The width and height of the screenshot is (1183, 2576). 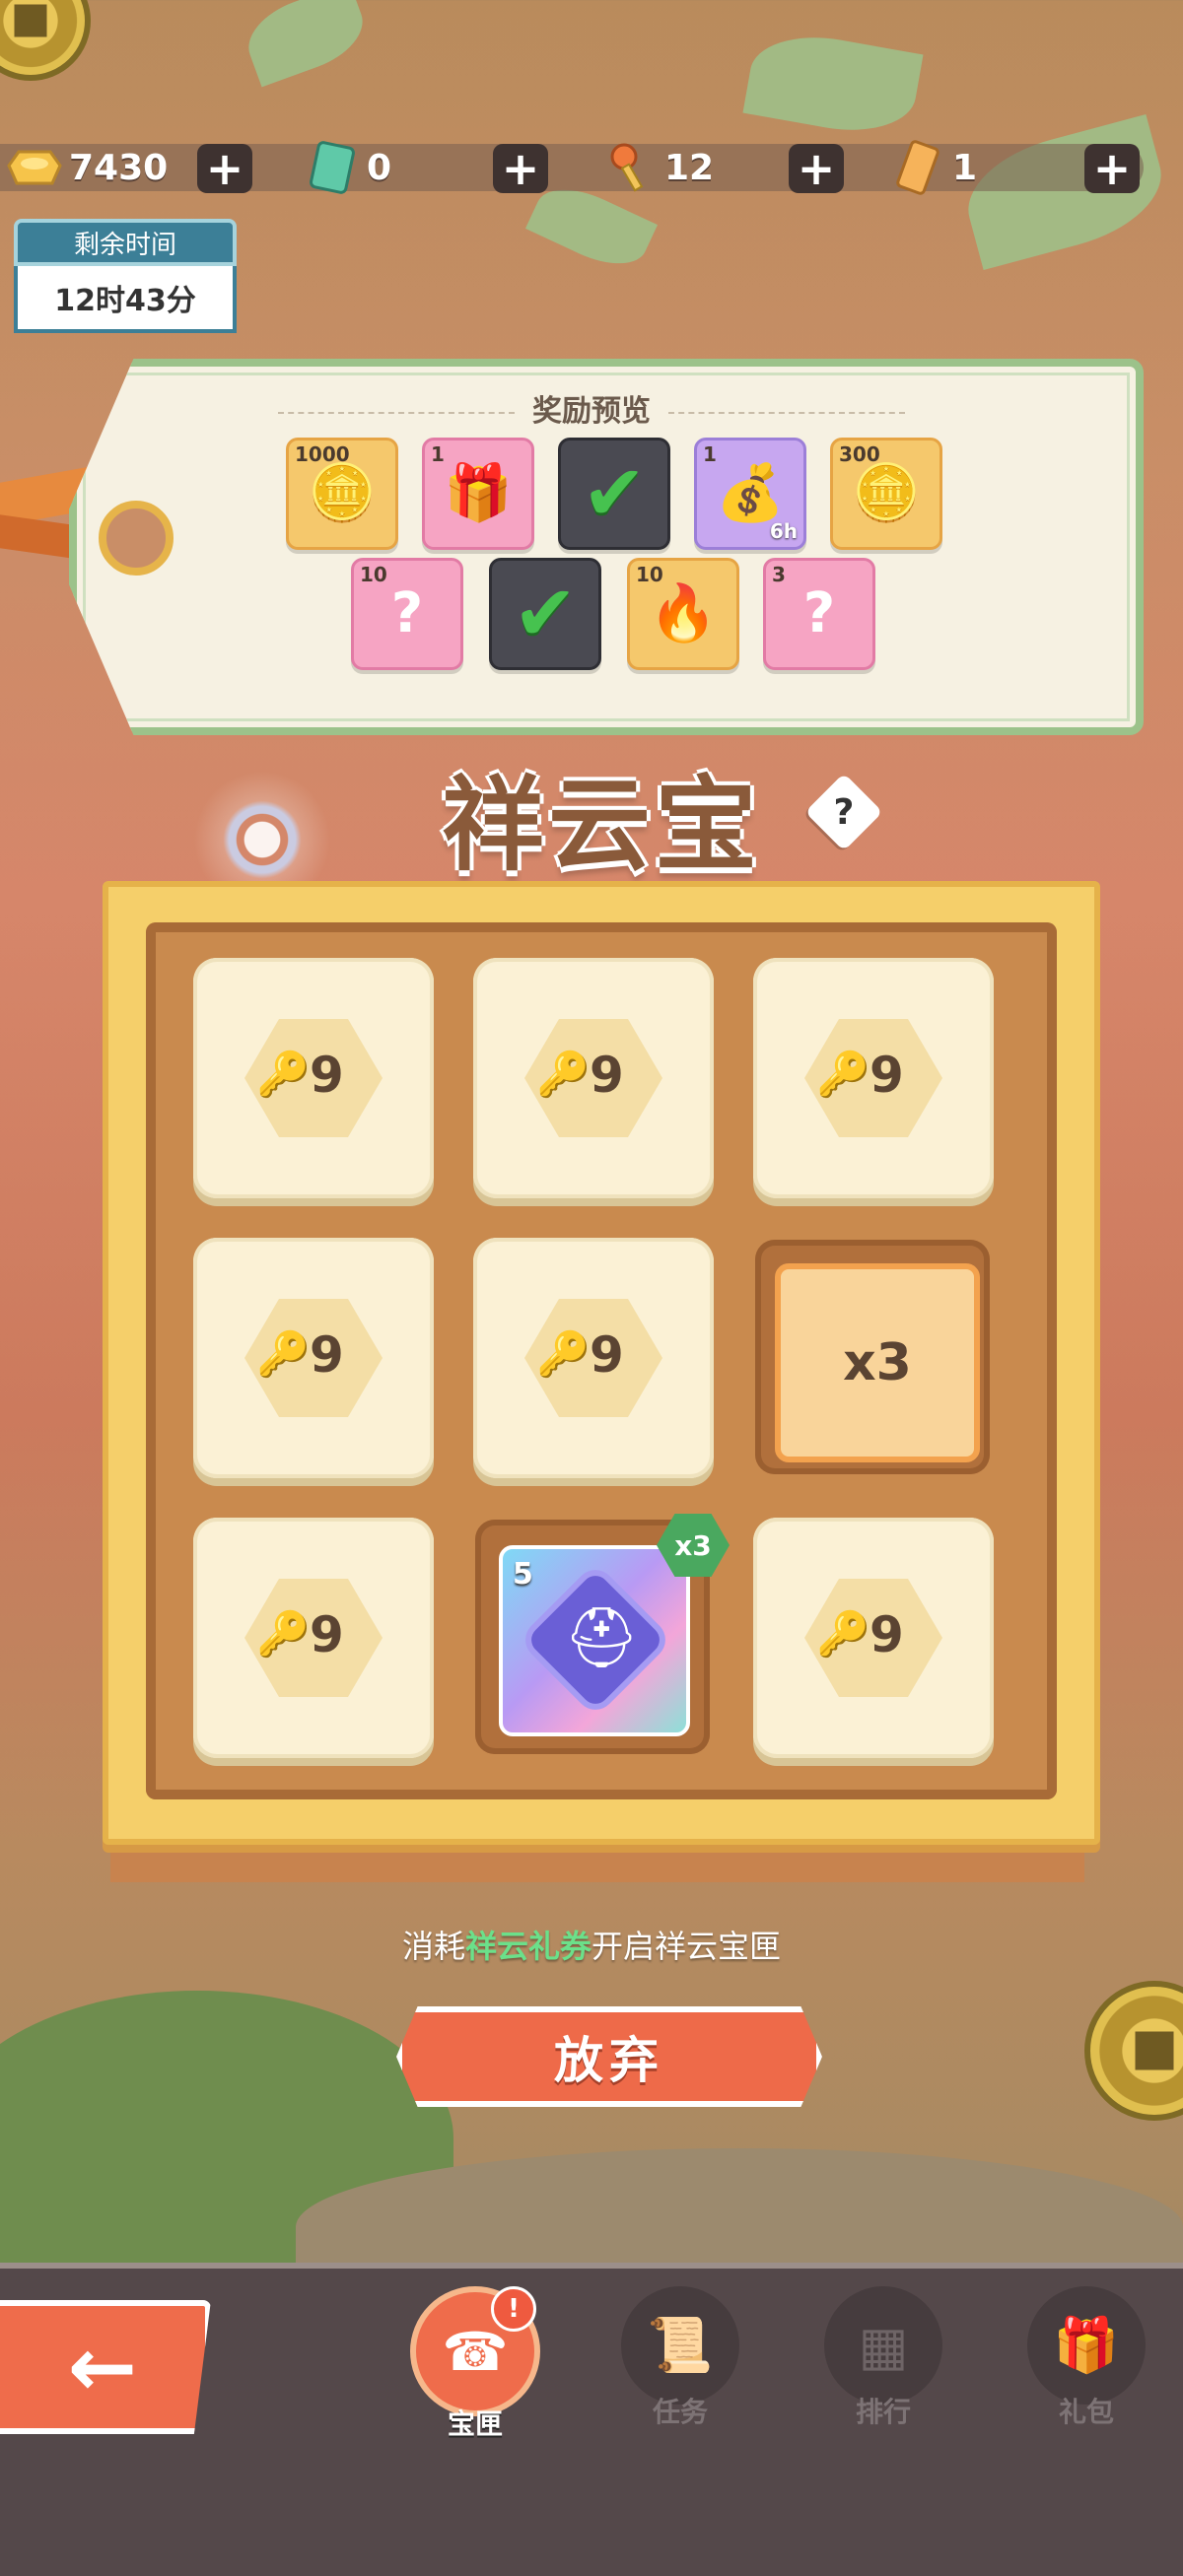 What do you see at coordinates (119, 167) in the screenshot?
I see `gold-value: 7430` at bounding box center [119, 167].